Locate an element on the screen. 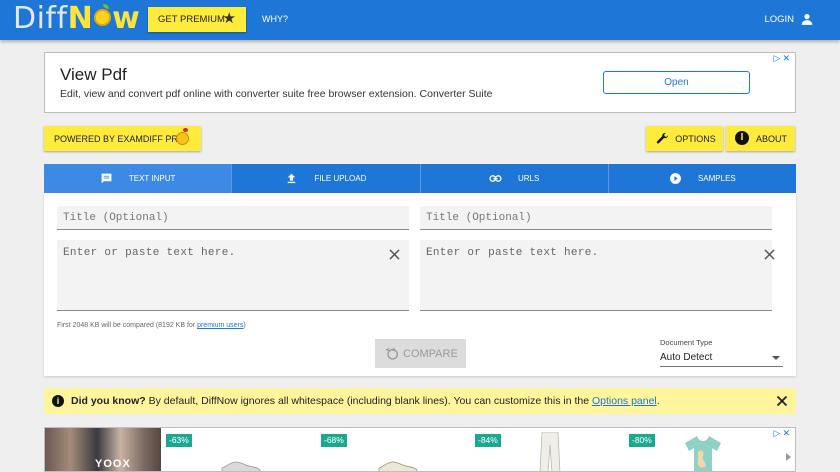 Image resolution: width=840 pixels, height=472 pixels. discount-badge: -63% is located at coordinates (179, 440).